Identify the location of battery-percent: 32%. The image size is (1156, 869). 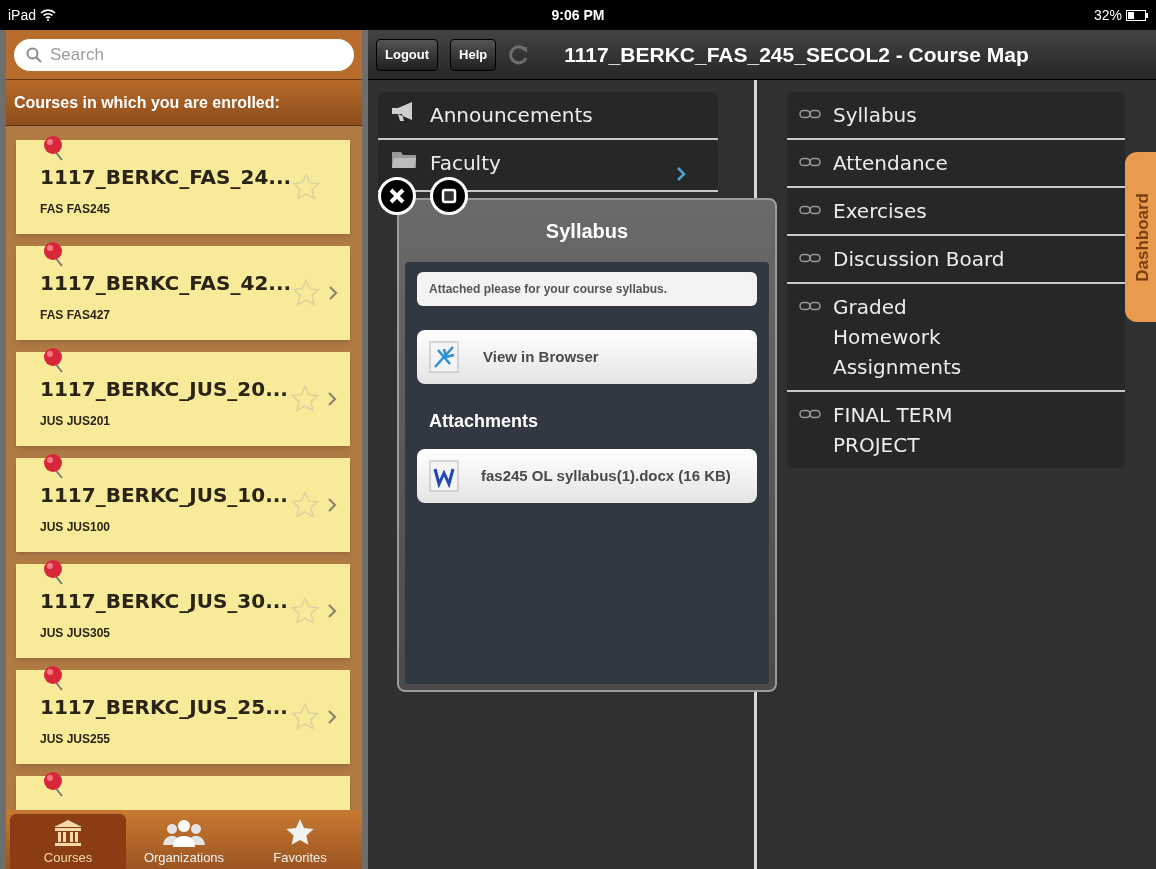
(1108, 15).